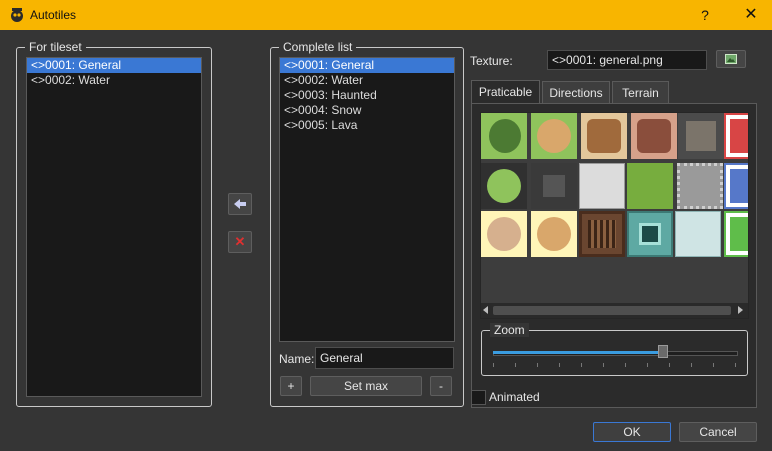 Image resolution: width=772 pixels, height=451 pixels. Describe the element at coordinates (509, 330) in the screenshot. I see `zoom-title: Zoom` at that location.